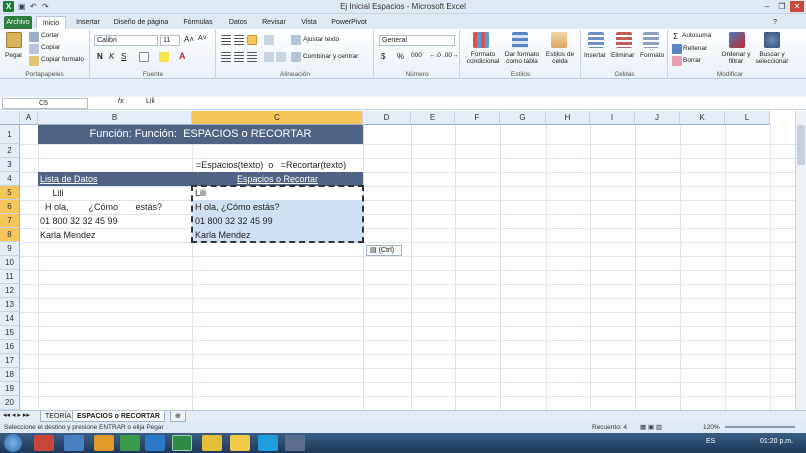 This screenshot has height=453, width=806. I want to click on skype-icon, so click(268, 443).